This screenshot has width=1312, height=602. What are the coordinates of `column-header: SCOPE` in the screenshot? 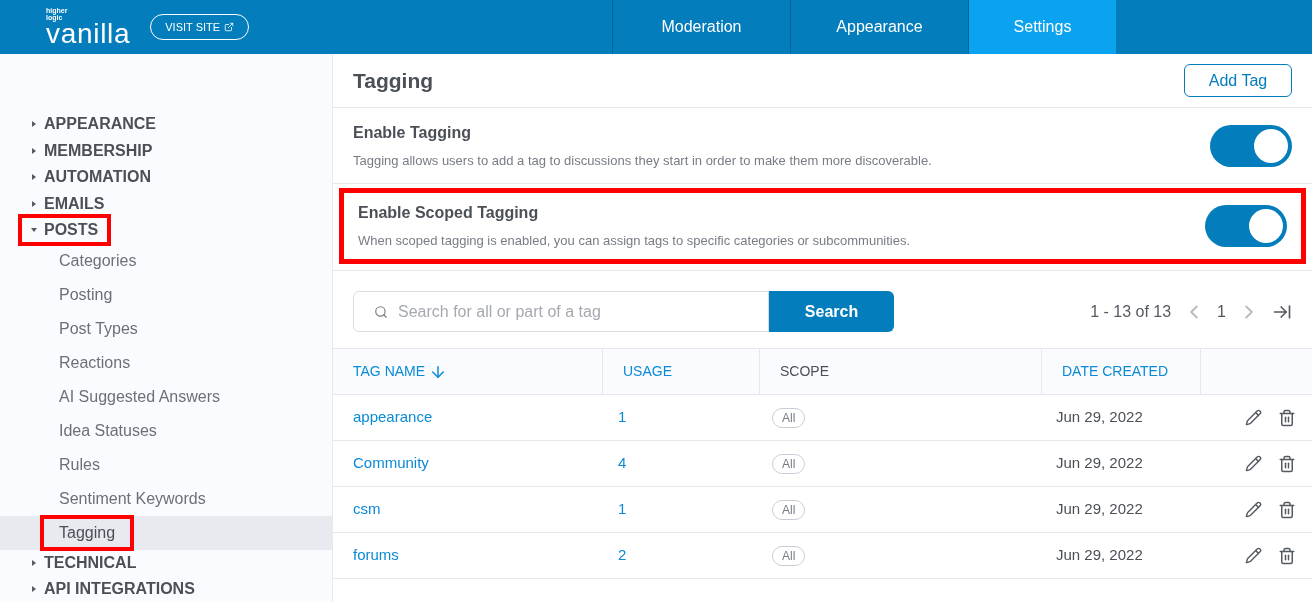 It's located at (804, 371).